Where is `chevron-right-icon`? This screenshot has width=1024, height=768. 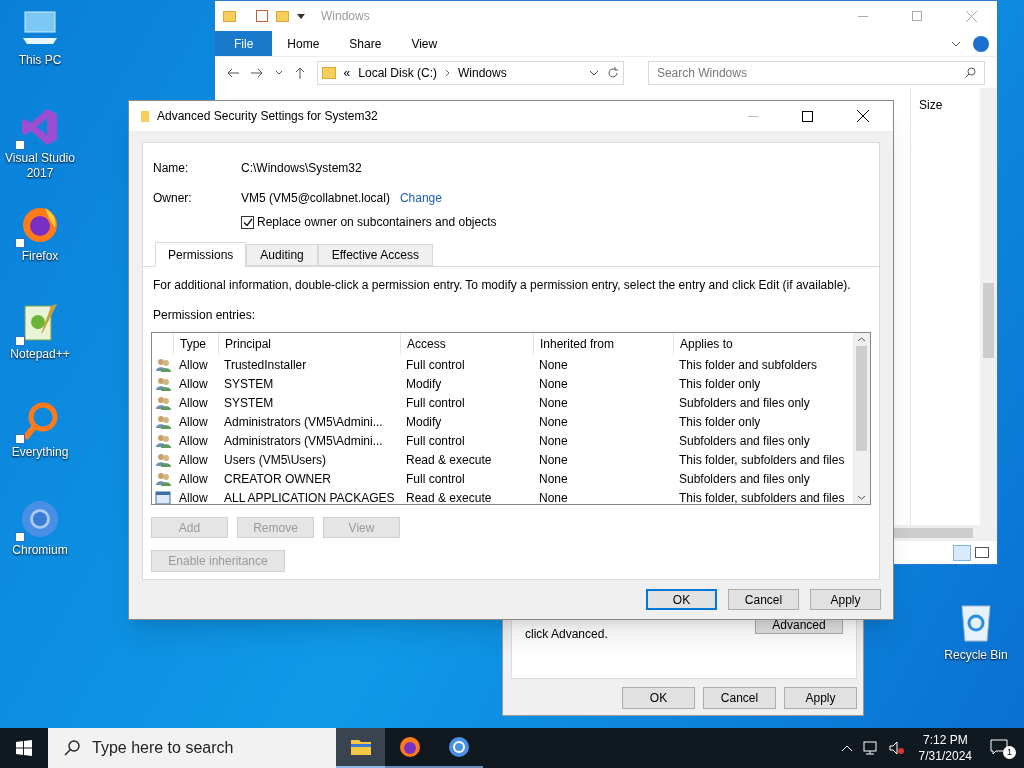 chevron-right-icon is located at coordinates (447, 72).